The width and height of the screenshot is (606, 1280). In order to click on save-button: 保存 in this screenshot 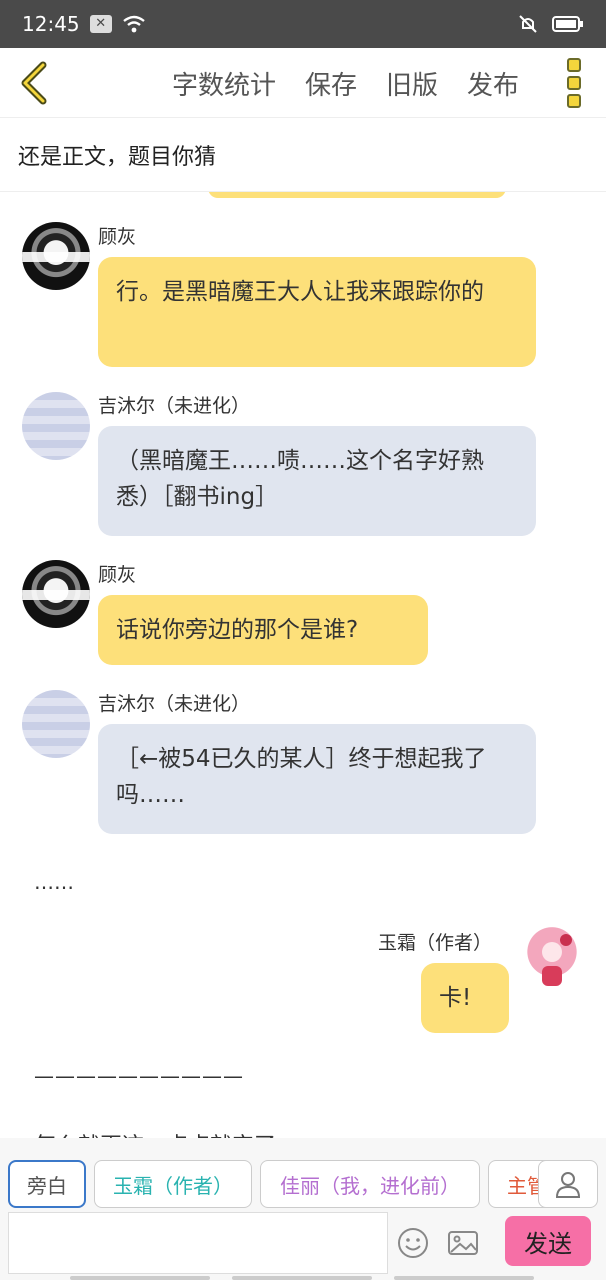, I will do `click(331, 83)`.